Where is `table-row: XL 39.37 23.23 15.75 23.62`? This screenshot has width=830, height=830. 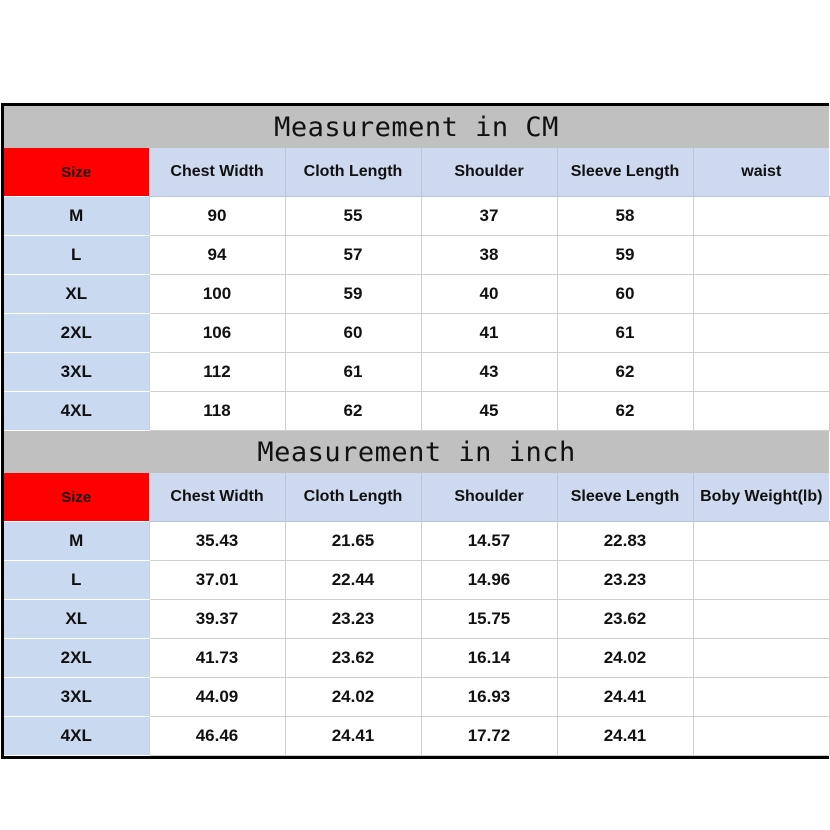
table-row: XL 39.37 23.23 15.75 23.62 is located at coordinates (417, 619).